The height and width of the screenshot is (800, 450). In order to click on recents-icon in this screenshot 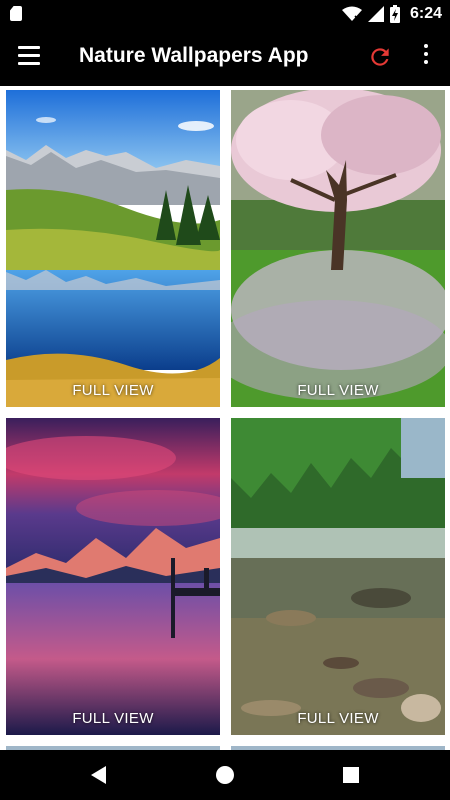, I will do `click(351, 775)`.